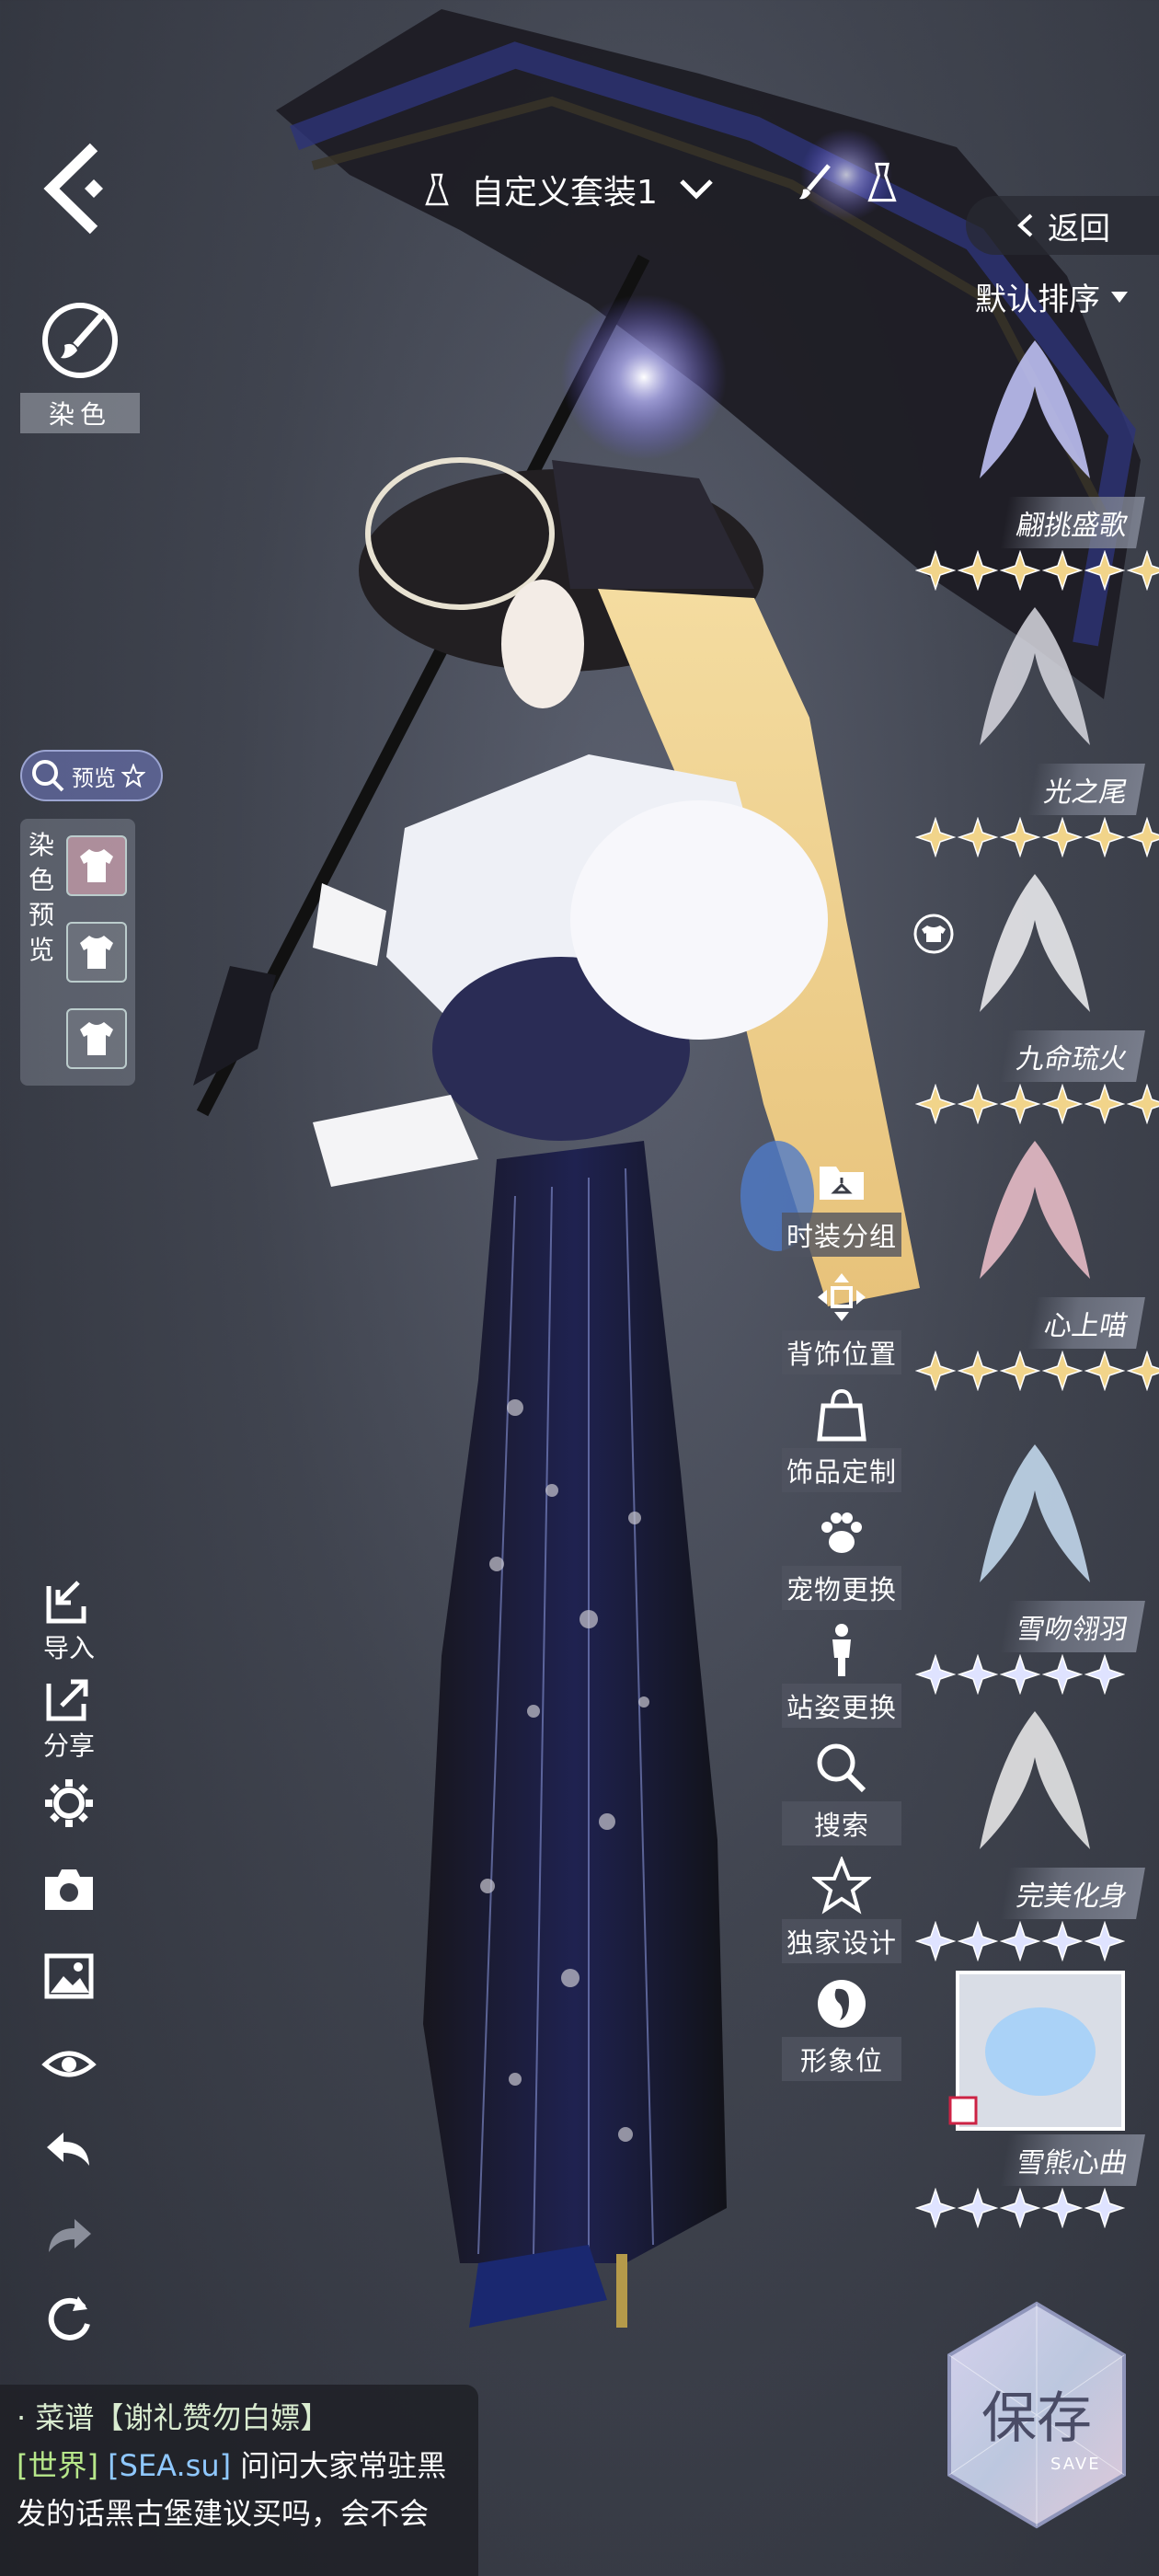 Image resolution: width=1159 pixels, height=2576 pixels. I want to click on gallery-button, so click(69, 1976).